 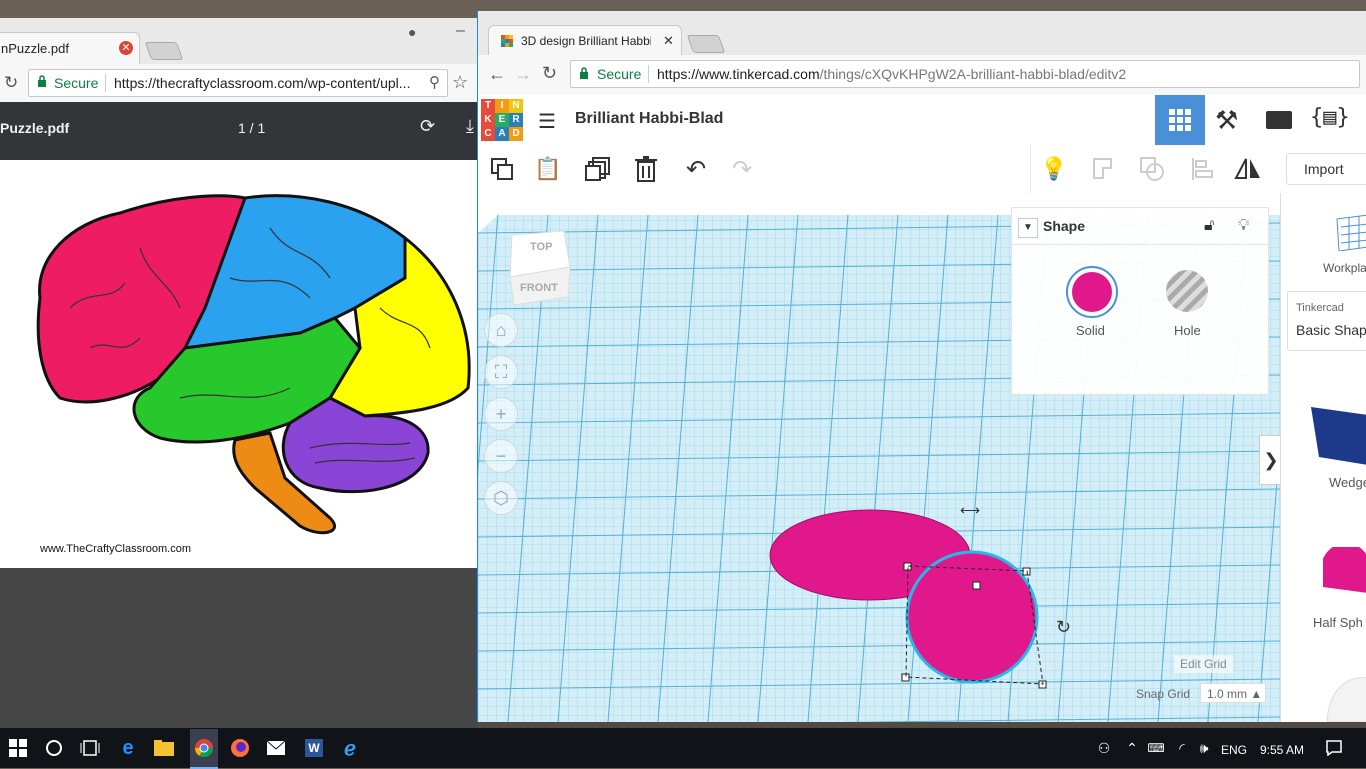 What do you see at coordinates (460, 31) in the screenshot?
I see `minimize-icon: –` at bounding box center [460, 31].